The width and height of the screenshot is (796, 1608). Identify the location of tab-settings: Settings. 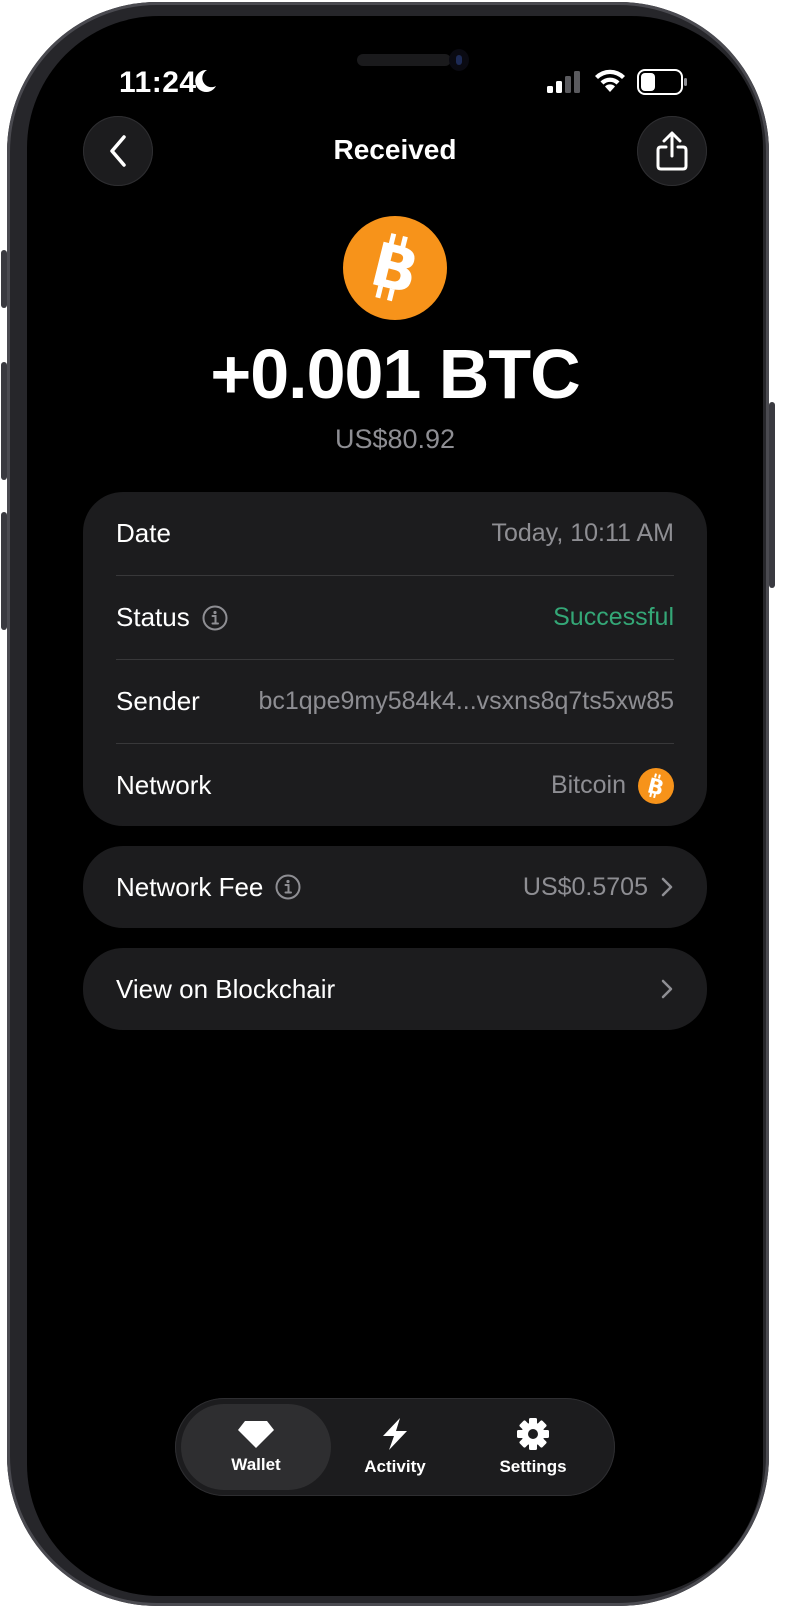
(533, 1447).